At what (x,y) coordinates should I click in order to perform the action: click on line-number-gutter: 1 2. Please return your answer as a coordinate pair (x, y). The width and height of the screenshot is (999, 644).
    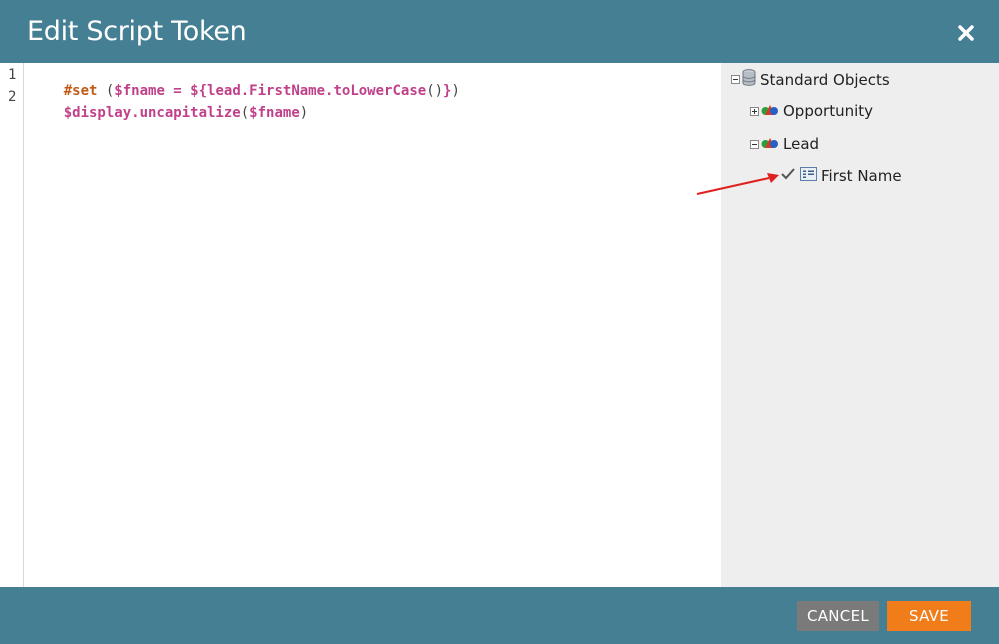
    Looking at the image, I should click on (12, 325).